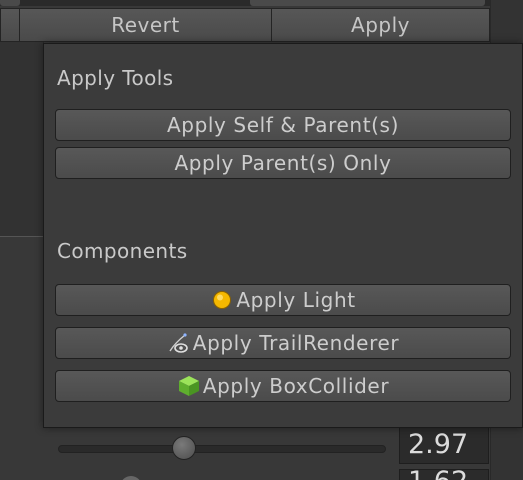  Describe the element at coordinates (22, 139) in the screenshot. I see `inspector-left-panel` at that location.